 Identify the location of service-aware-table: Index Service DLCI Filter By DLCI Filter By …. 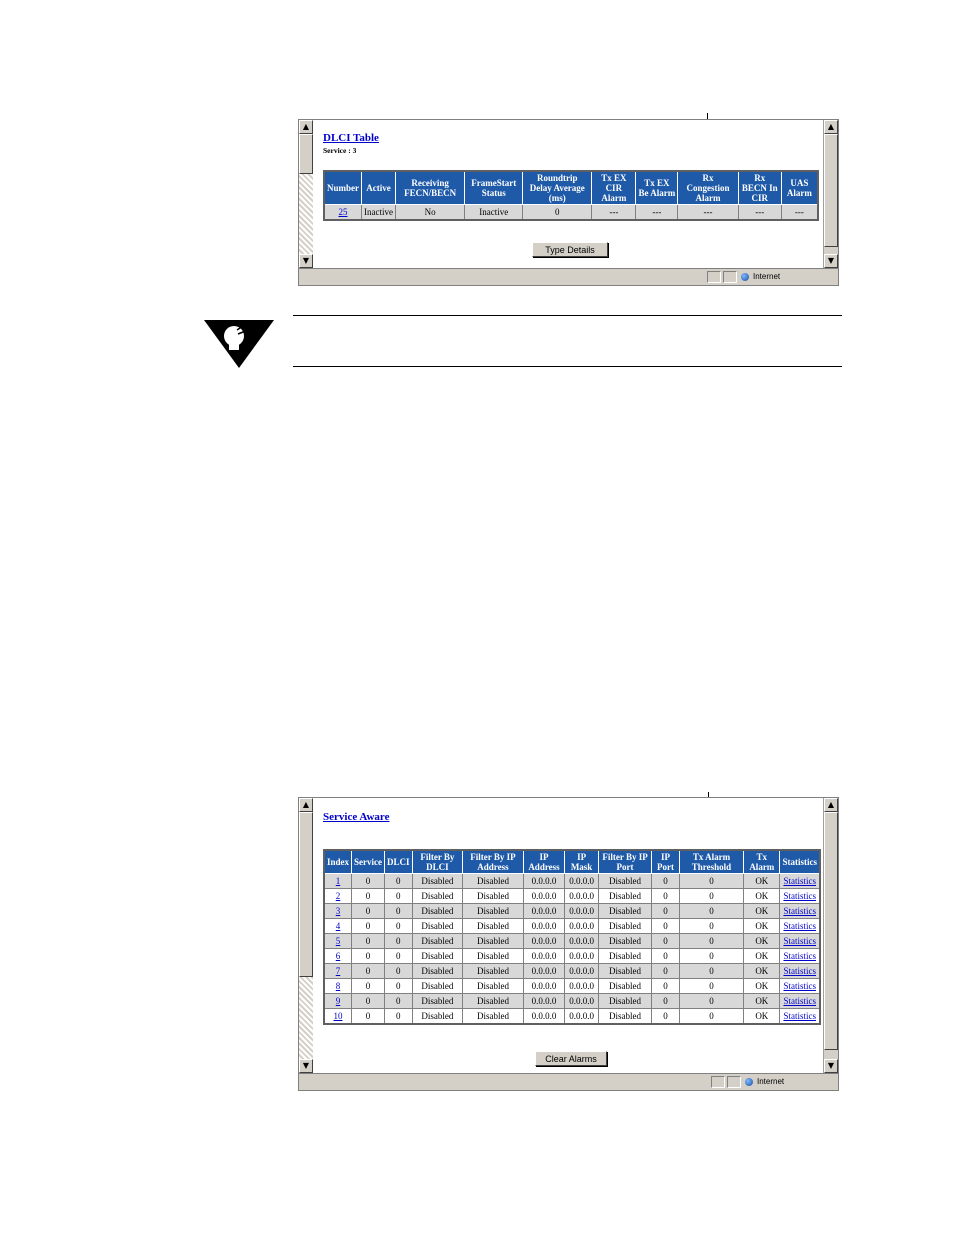
(572, 937).